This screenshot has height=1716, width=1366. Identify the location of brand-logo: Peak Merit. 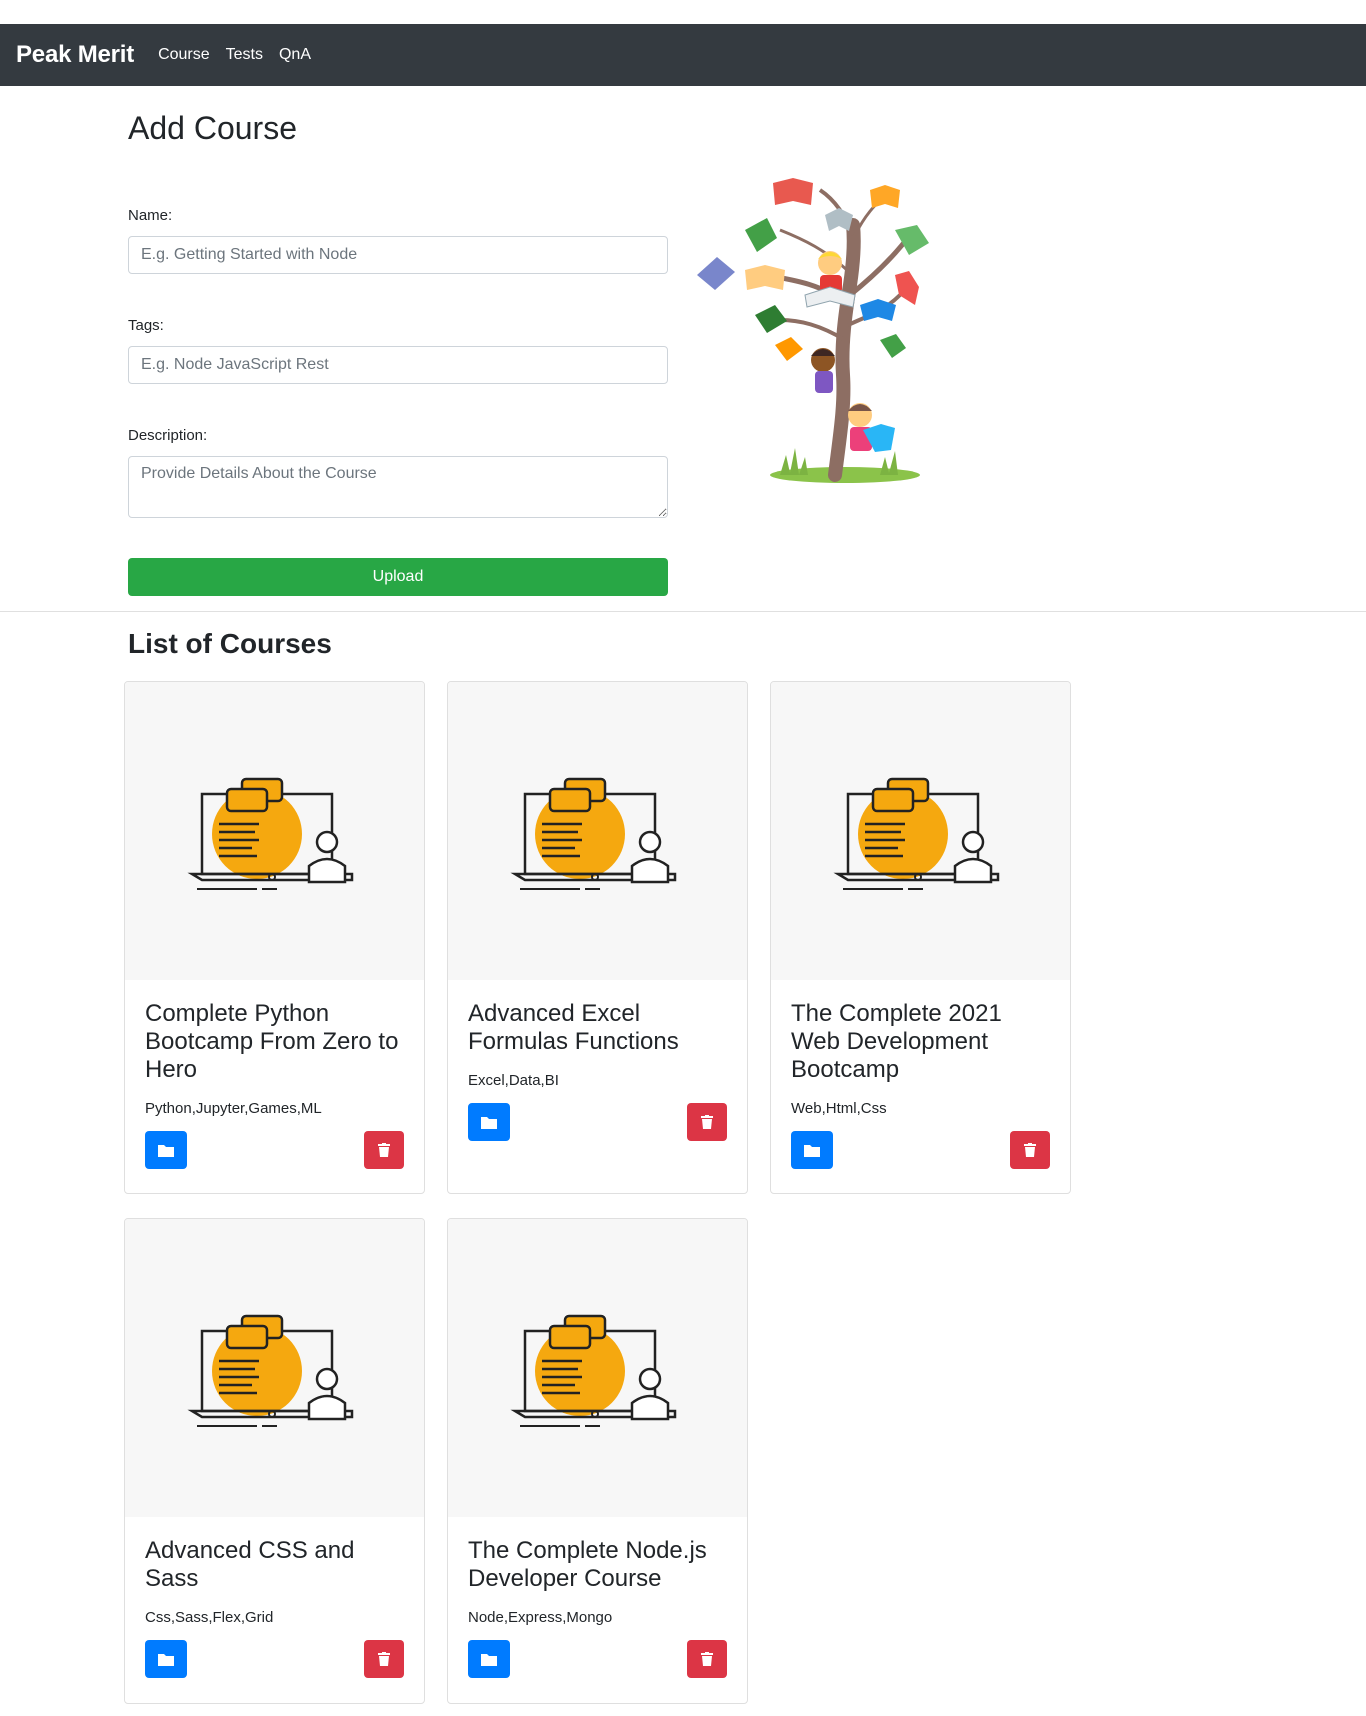
(75, 55).